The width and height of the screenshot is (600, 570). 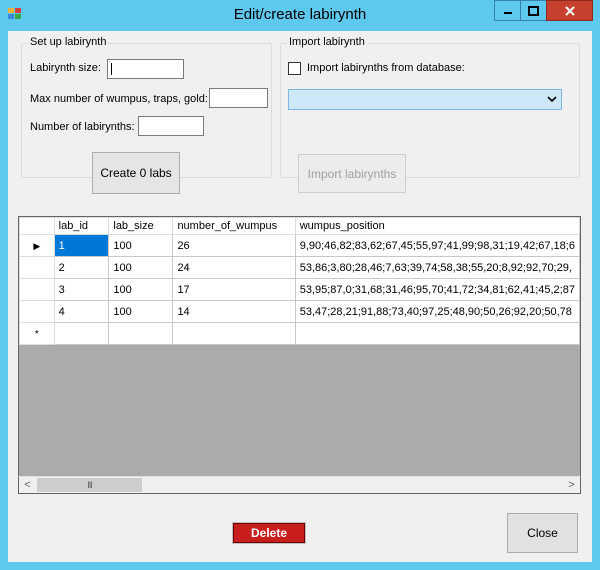 What do you see at coordinates (542, 533) in the screenshot?
I see `close-button: Close` at bounding box center [542, 533].